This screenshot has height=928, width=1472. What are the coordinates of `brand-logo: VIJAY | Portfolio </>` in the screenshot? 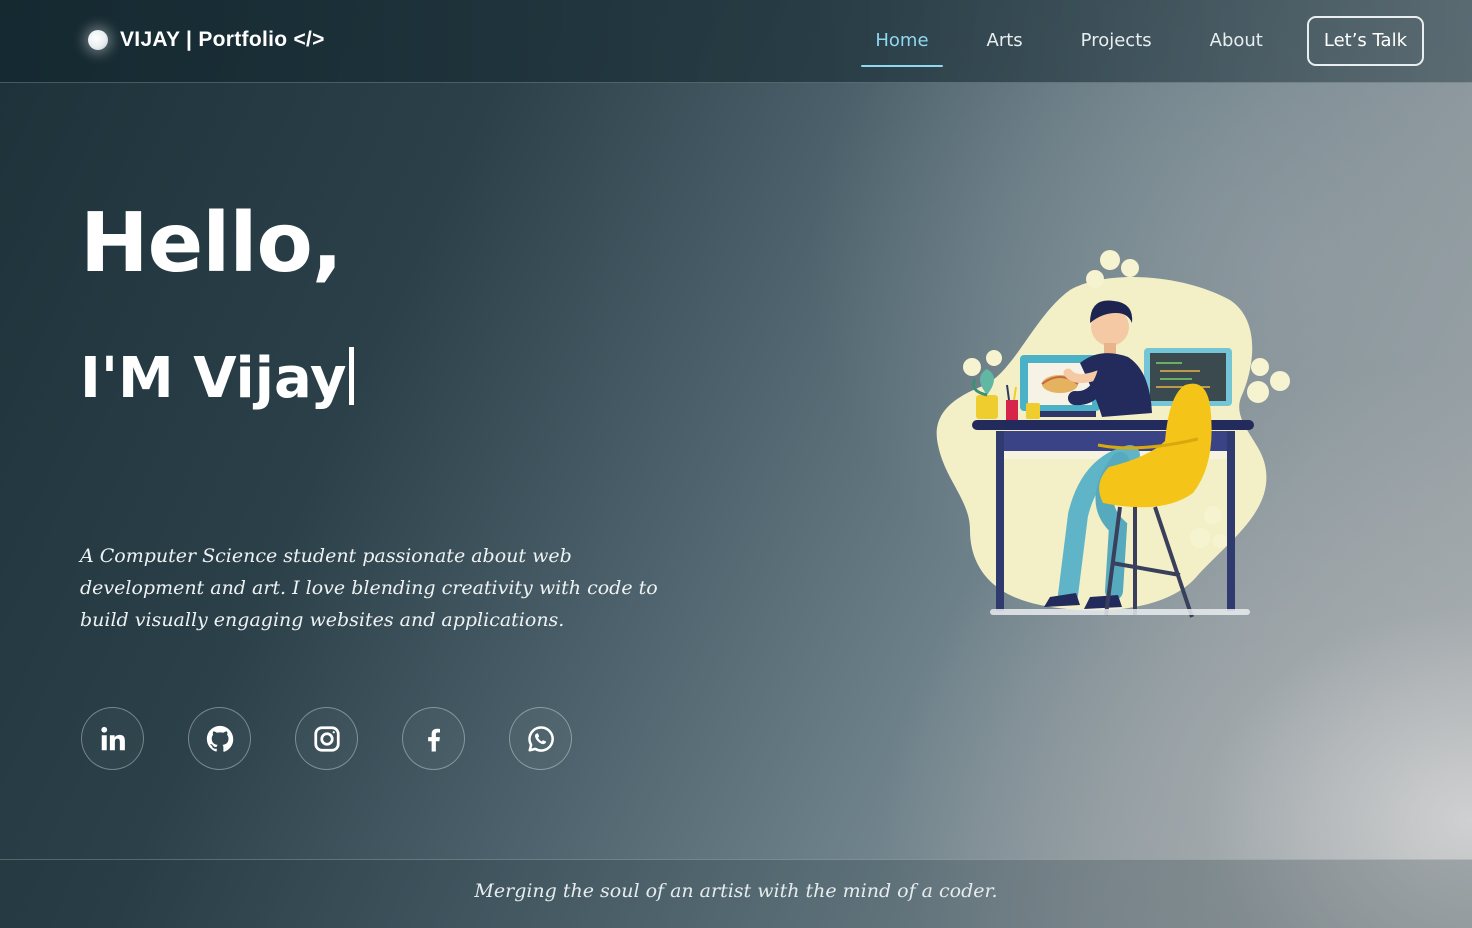 It's located at (206, 40).